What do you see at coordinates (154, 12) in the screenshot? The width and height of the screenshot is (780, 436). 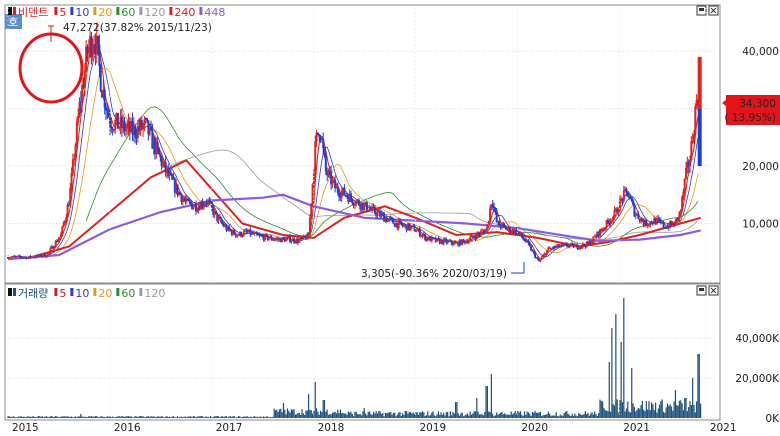 I see `ma-120-label: 120` at bounding box center [154, 12].